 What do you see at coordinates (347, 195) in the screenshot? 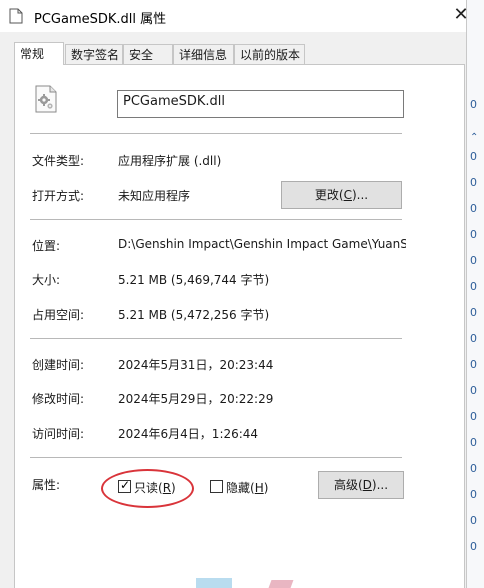
I see `change-button-accesskey: C` at bounding box center [347, 195].